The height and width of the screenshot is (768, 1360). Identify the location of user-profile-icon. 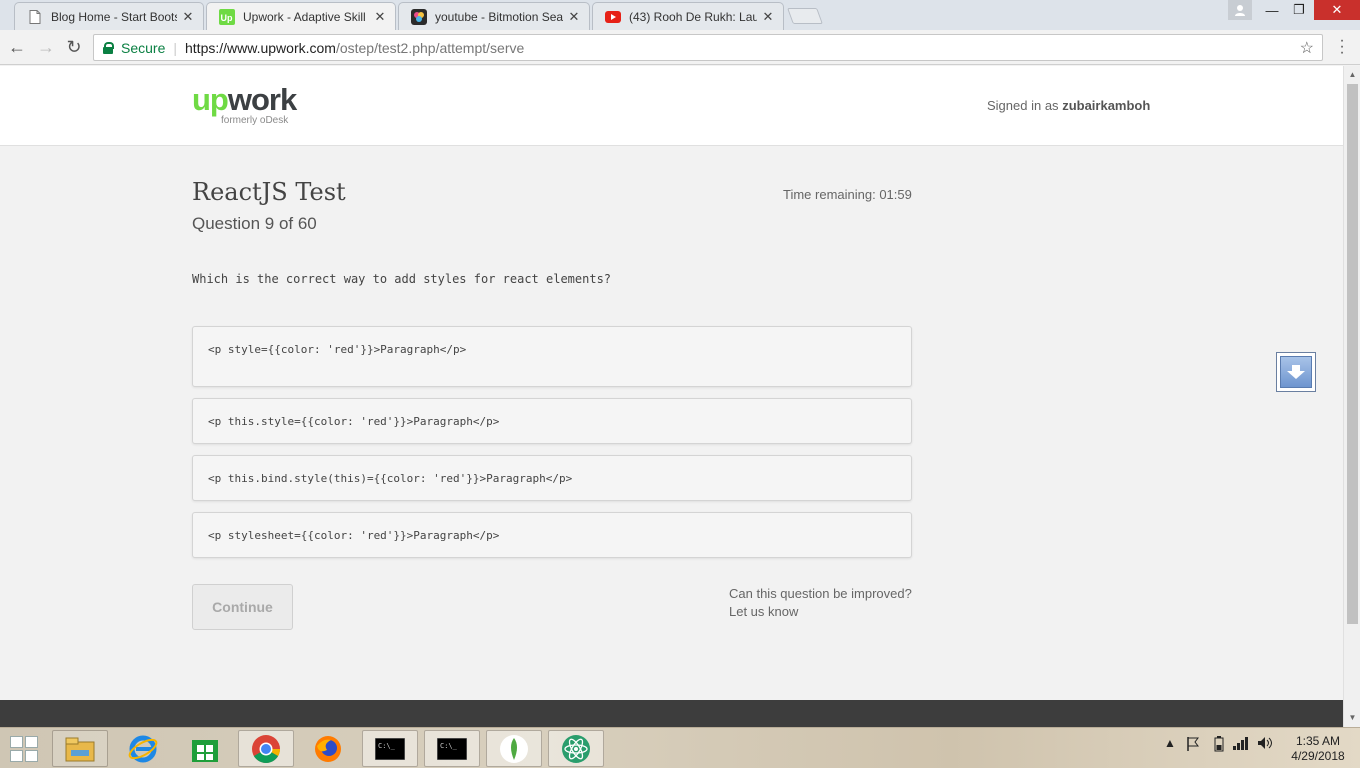
(1240, 10).